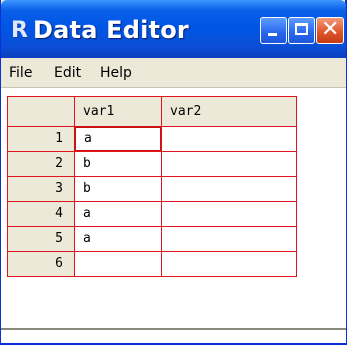  Describe the element at coordinates (19, 30) in the screenshot. I see `r-app-icon: R` at that location.